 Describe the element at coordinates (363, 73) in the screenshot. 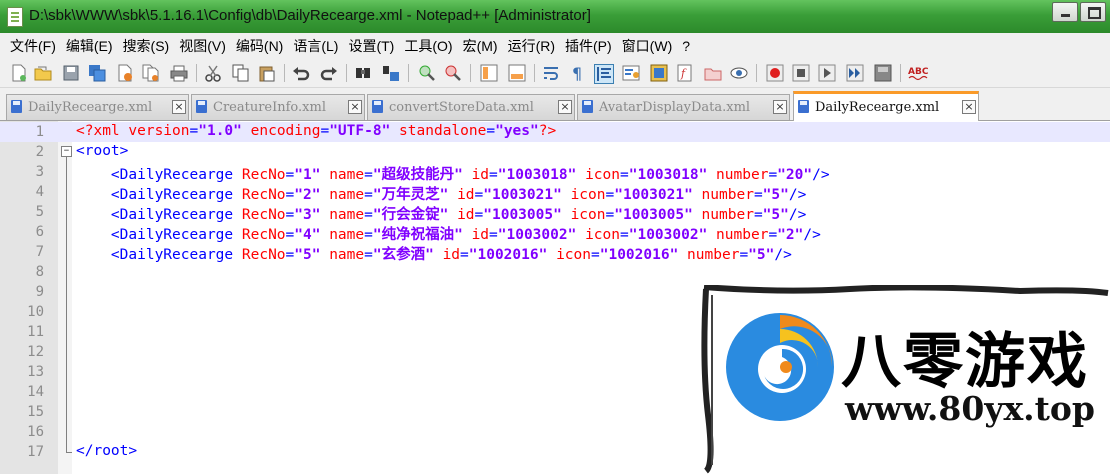

I see `find-icon` at that location.